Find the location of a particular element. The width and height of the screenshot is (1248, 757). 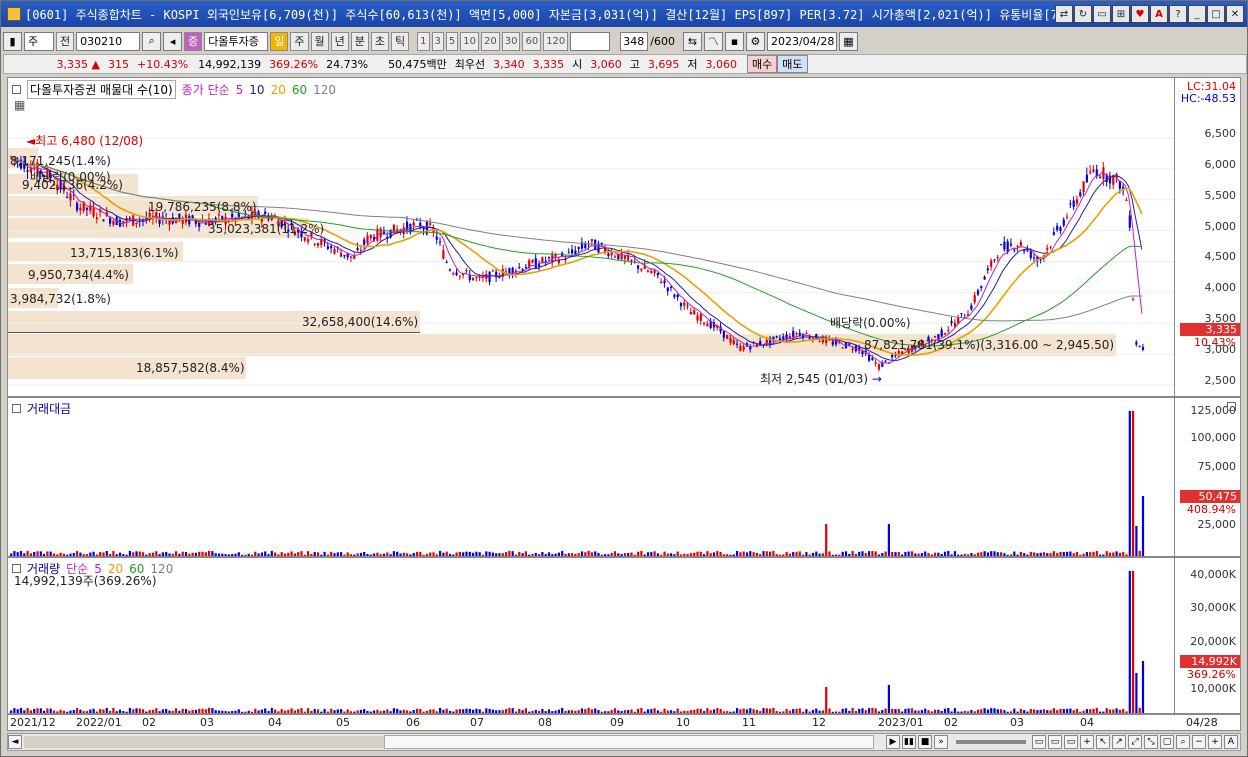

menu-icon: ▮ is located at coordinates (12, 41).